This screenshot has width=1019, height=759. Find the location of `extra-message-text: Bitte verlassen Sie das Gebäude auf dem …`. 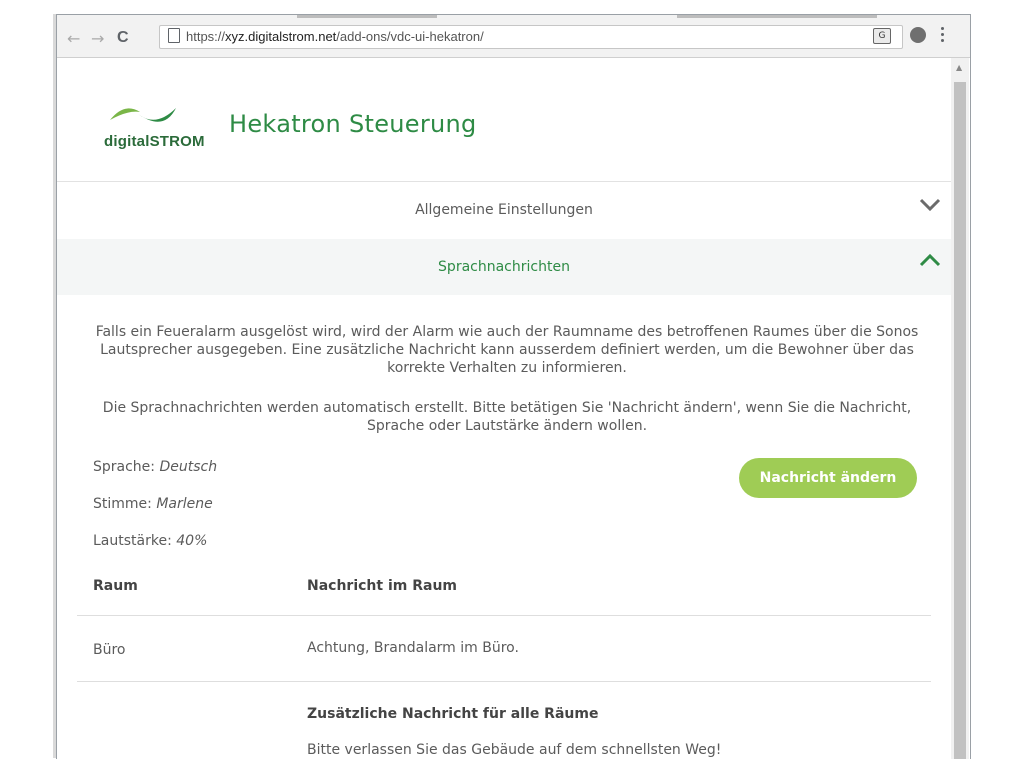

extra-message-text: Bitte verlassen Sie das Gebäude auf dem … is located at coordinates (514, 750).